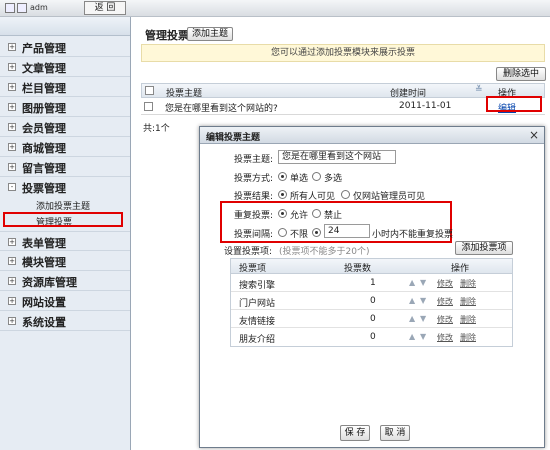 Image resolution: width=550 pixels, height=450 pixels. What do you see at coordinates (44, 148) in the screenshot?
I see `sidebar-item-label: 商城管理` at bounding box center [44, 148].